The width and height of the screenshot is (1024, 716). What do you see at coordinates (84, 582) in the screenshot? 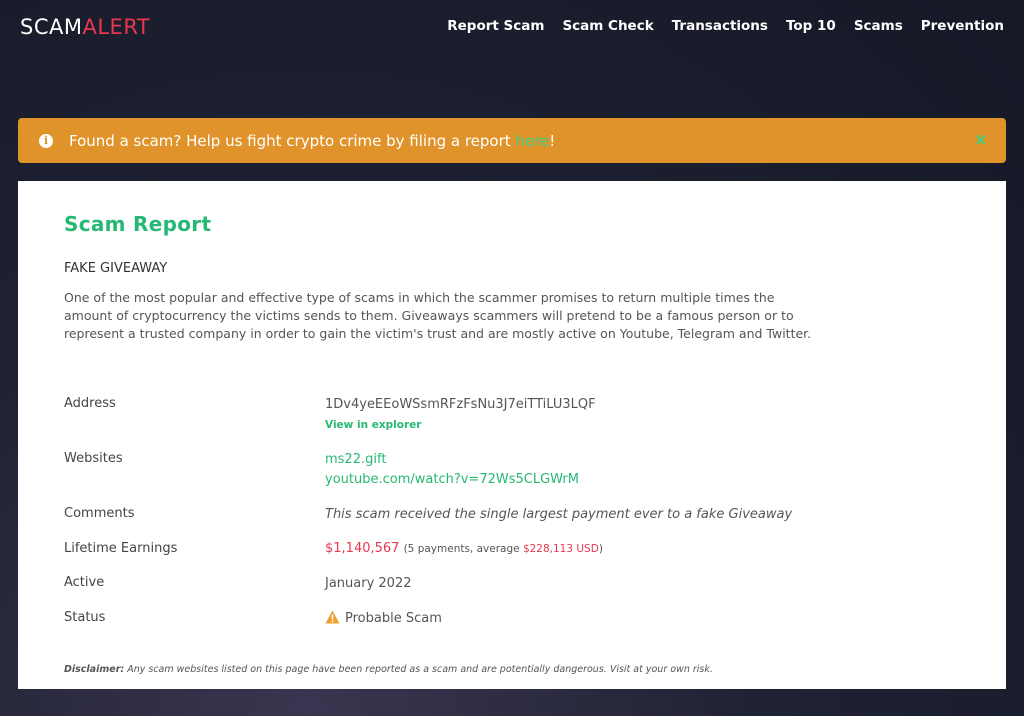
I see `active-label: Active` at bounding box center [84, 582].